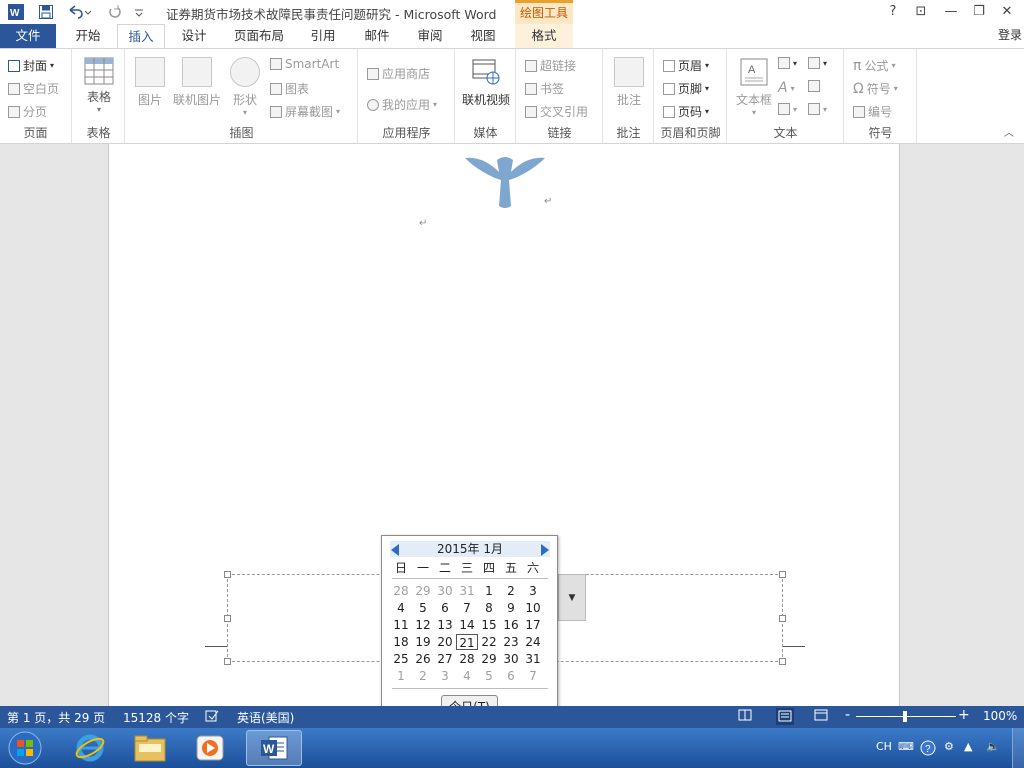  Describe the element at coordinates (572, 597) in the screenshot. I see `date-dropdown-button: ▼` at that location.